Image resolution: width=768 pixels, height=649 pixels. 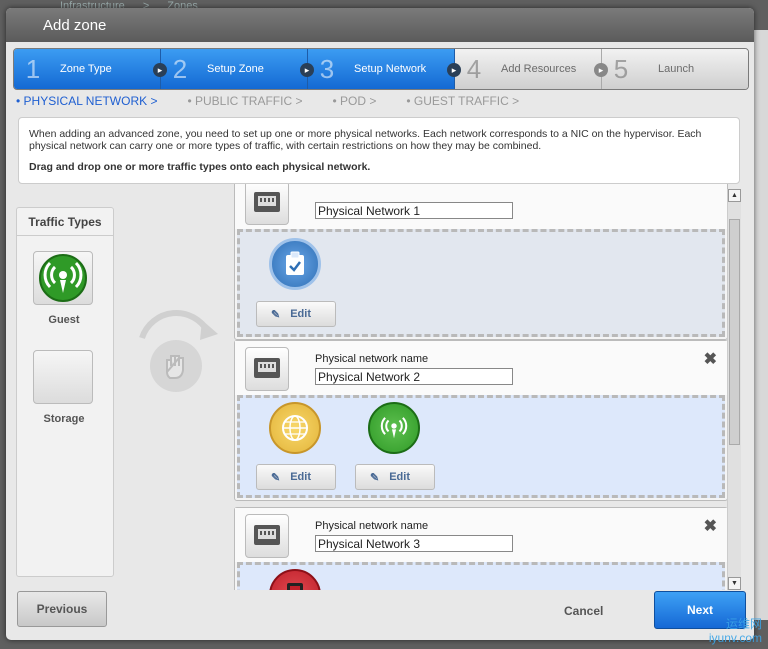 What do you see at coordinates (380, 25) in the screenshot?
I see `dialog-title: Add zone` at bounding box center [380, 25].